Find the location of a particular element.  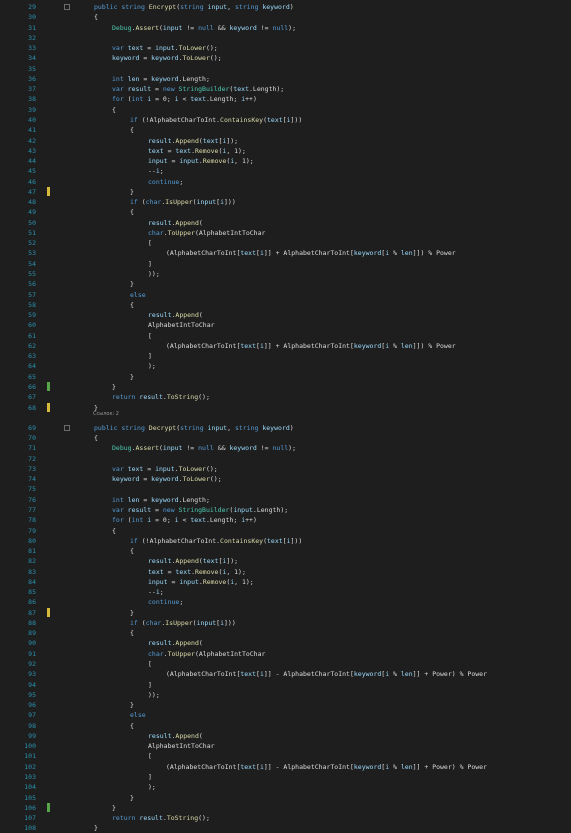

code-line: 58 { is located at coordinates (285, 305).